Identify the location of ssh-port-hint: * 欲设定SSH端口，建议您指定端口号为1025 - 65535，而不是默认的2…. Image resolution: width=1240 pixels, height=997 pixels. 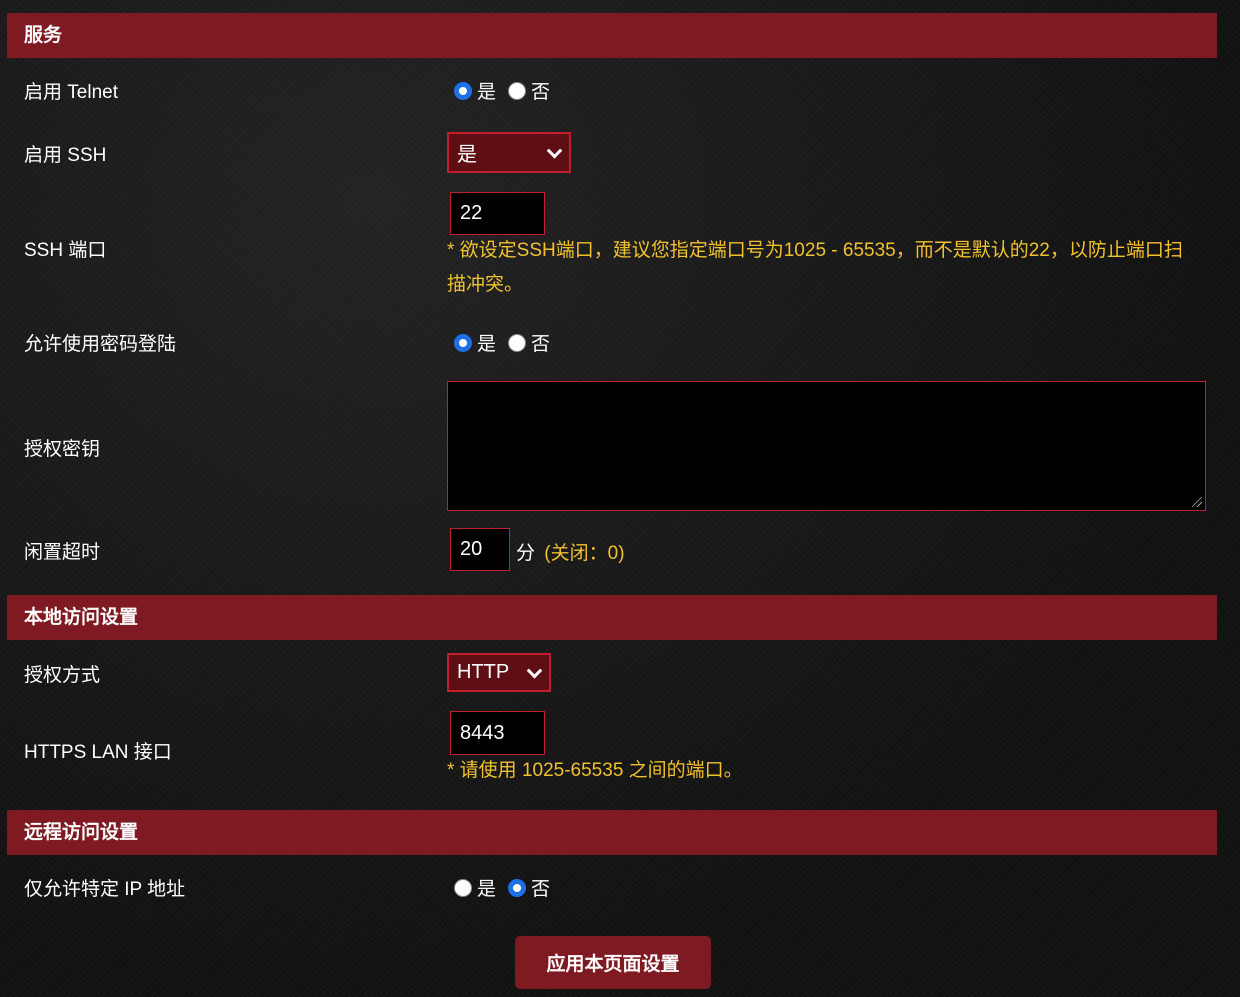
(815, 268).